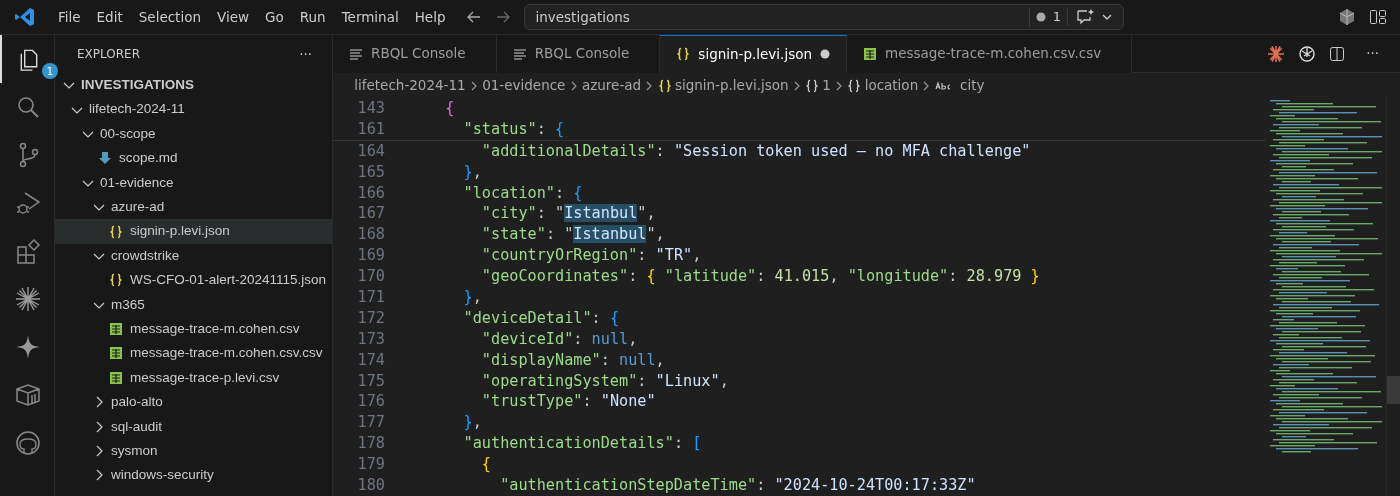 The height and width of the screenshot is (496, 1400). What do you see at coordinates (755, 151) in the screenshot?
I see `code-line: "additionalDetails": "Session token used — no MFA challenge"` at bounding box center [755, 151].